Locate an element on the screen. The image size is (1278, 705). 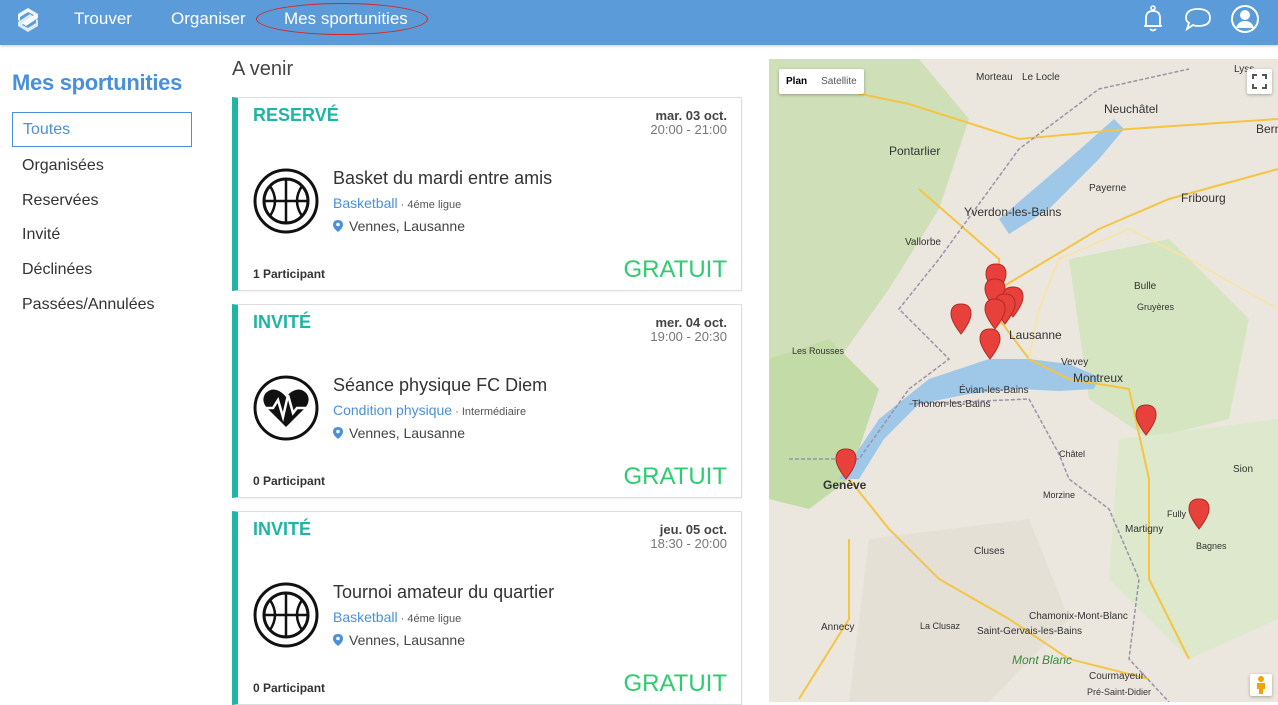
event-status: RESERVÉ is located at coordinates (296, 115).